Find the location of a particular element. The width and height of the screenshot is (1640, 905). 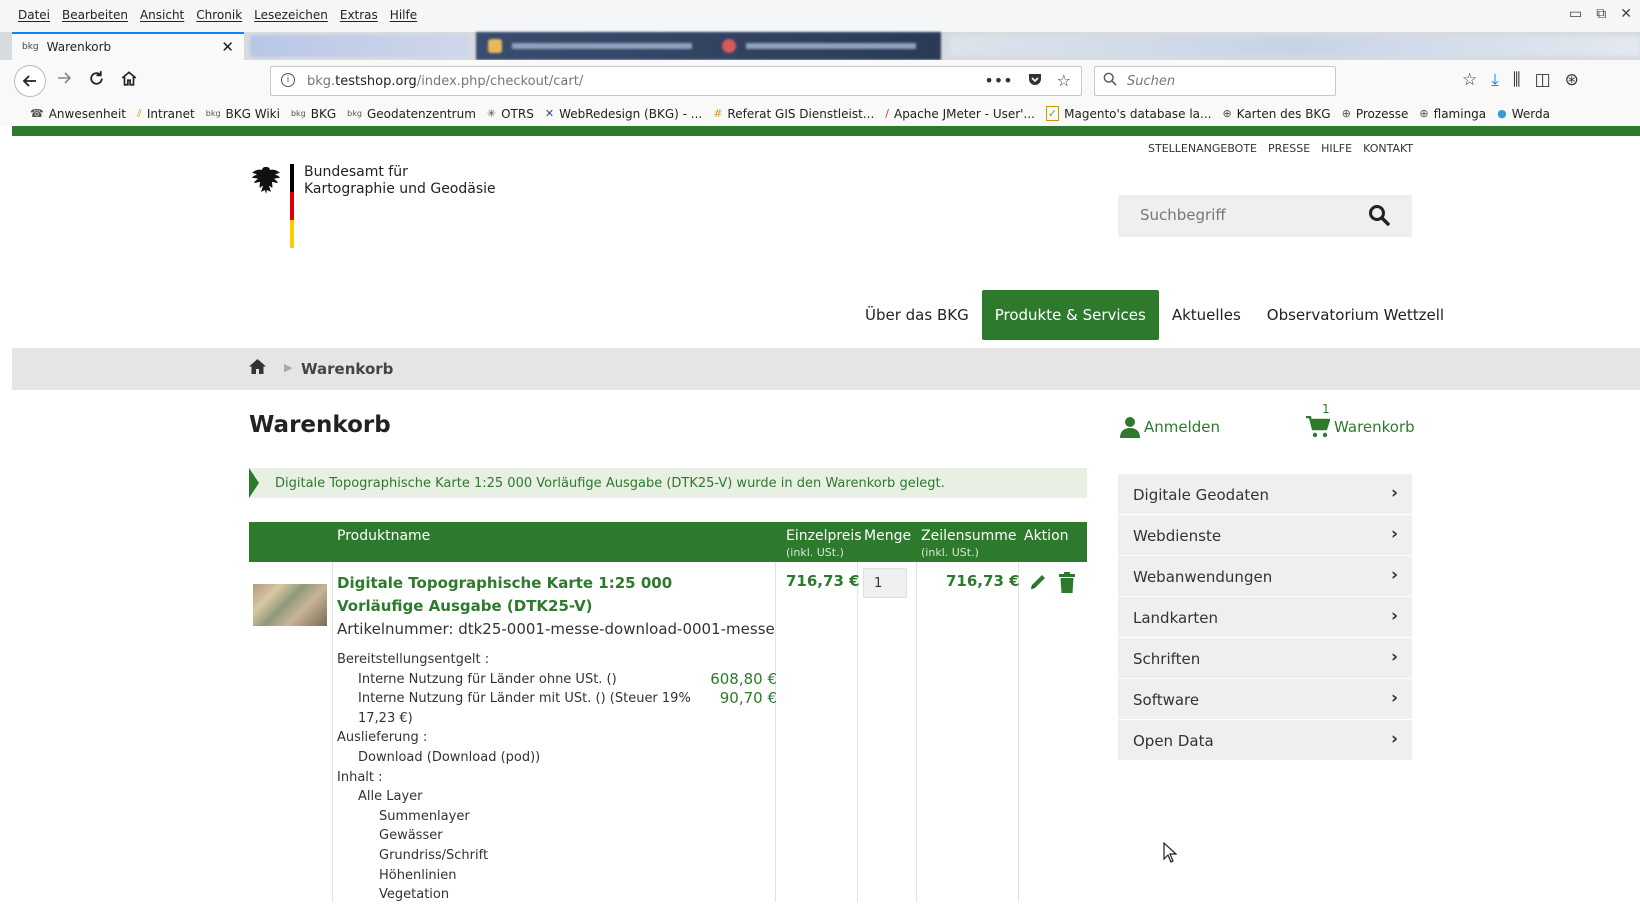

search-placeholder: Suchen is located at coordinates (1151, 81).